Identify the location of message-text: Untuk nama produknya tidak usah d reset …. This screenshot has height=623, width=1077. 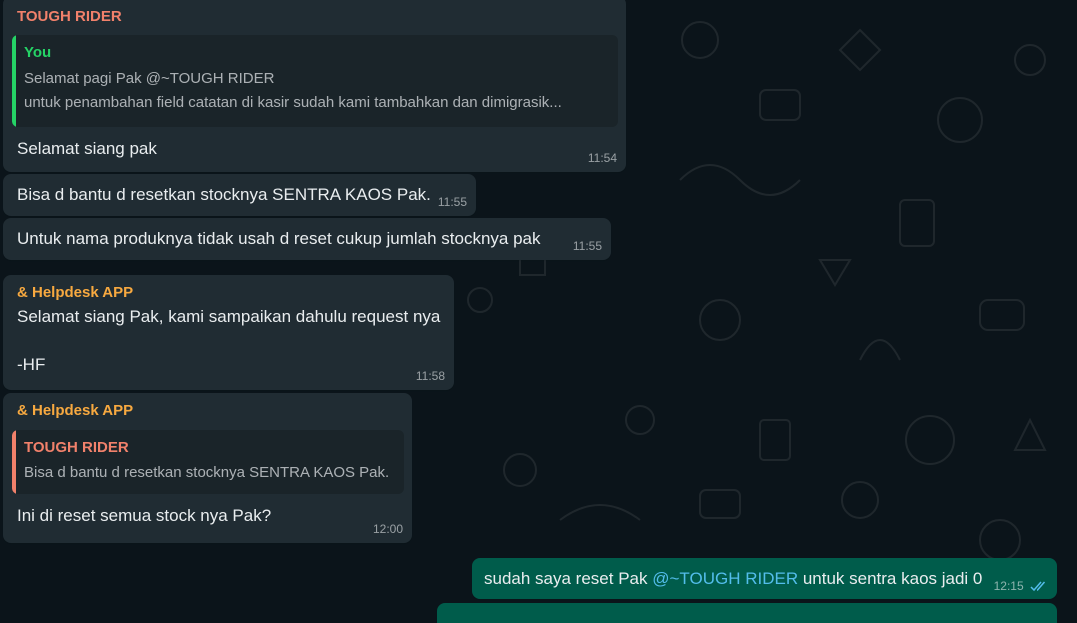
(279, 238).